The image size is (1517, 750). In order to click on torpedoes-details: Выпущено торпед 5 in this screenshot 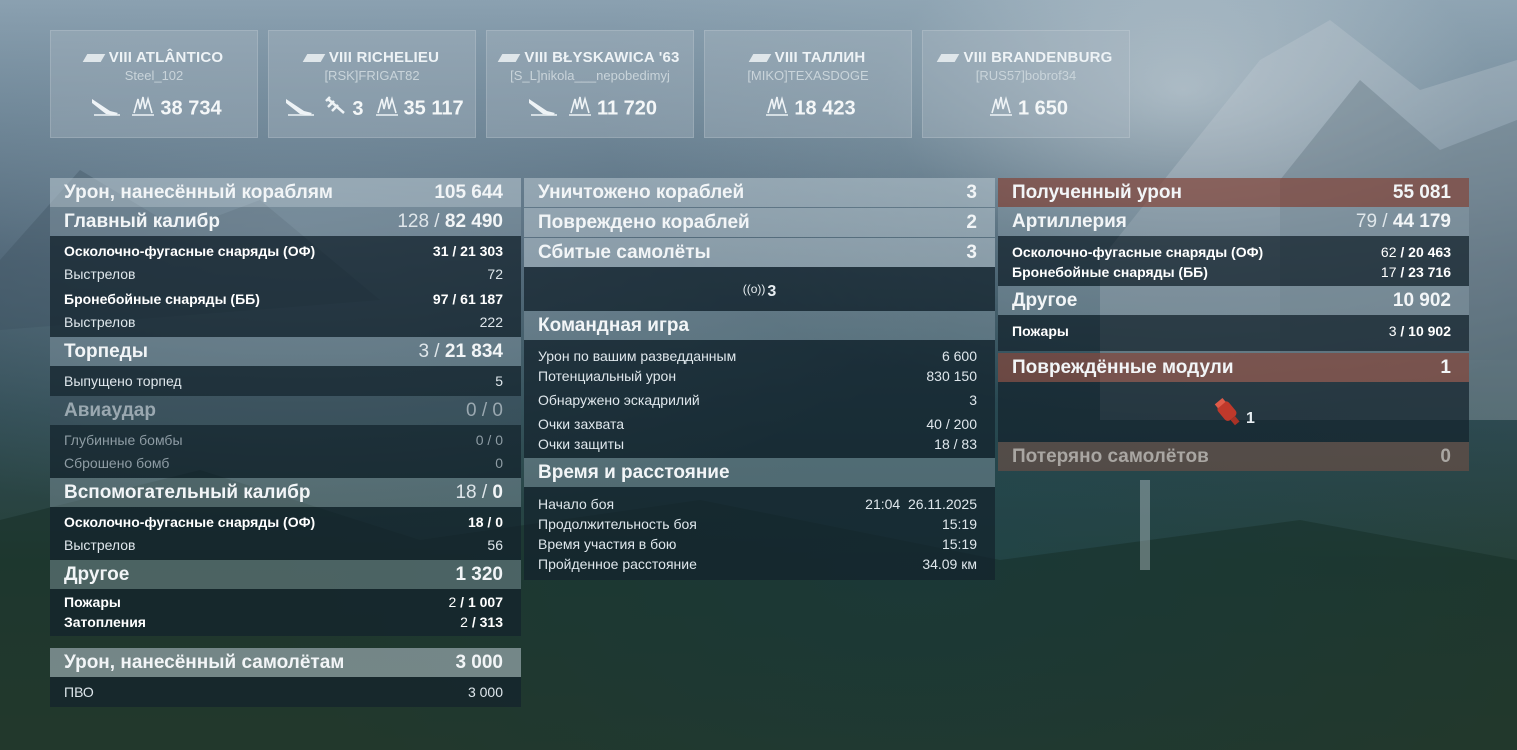, I will do `click(285, 381)`.